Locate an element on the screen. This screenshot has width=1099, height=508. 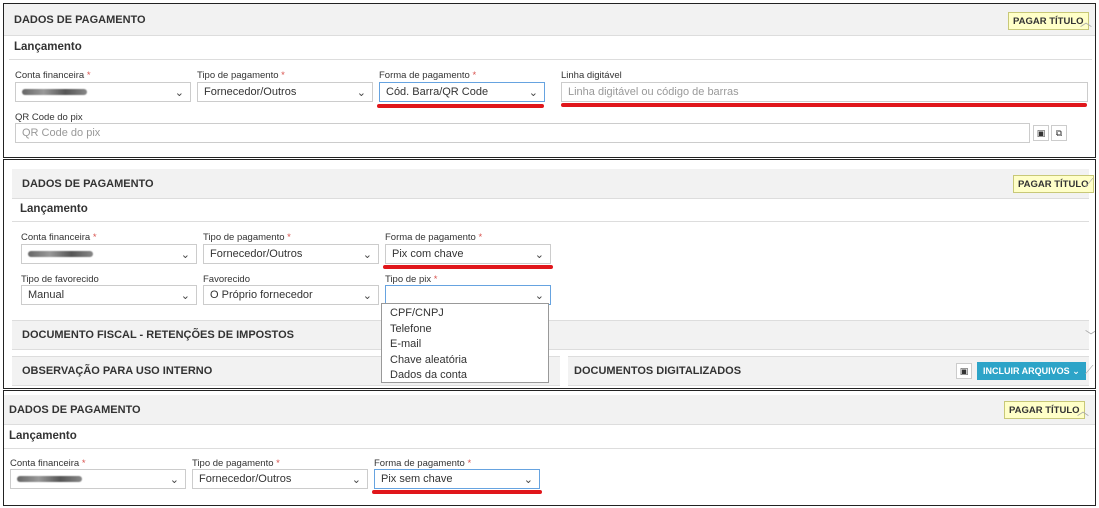
qr-code-label: QR Code do pix is located at coordinates (49, 117).